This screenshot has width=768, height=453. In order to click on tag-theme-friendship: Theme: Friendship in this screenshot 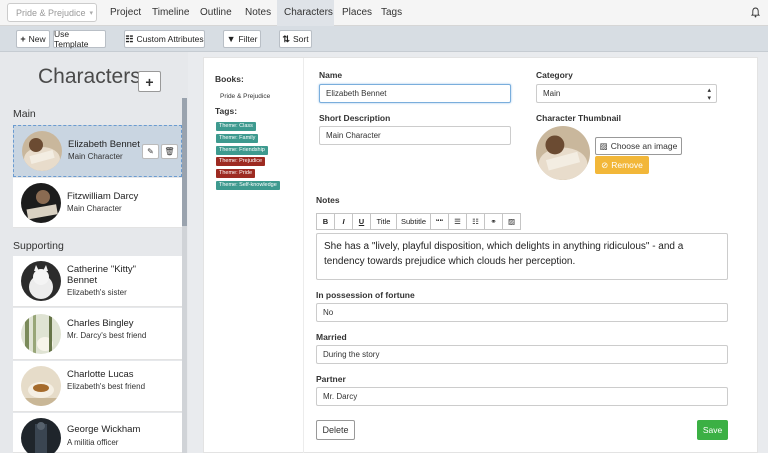, I will do `click(242, 150)`.